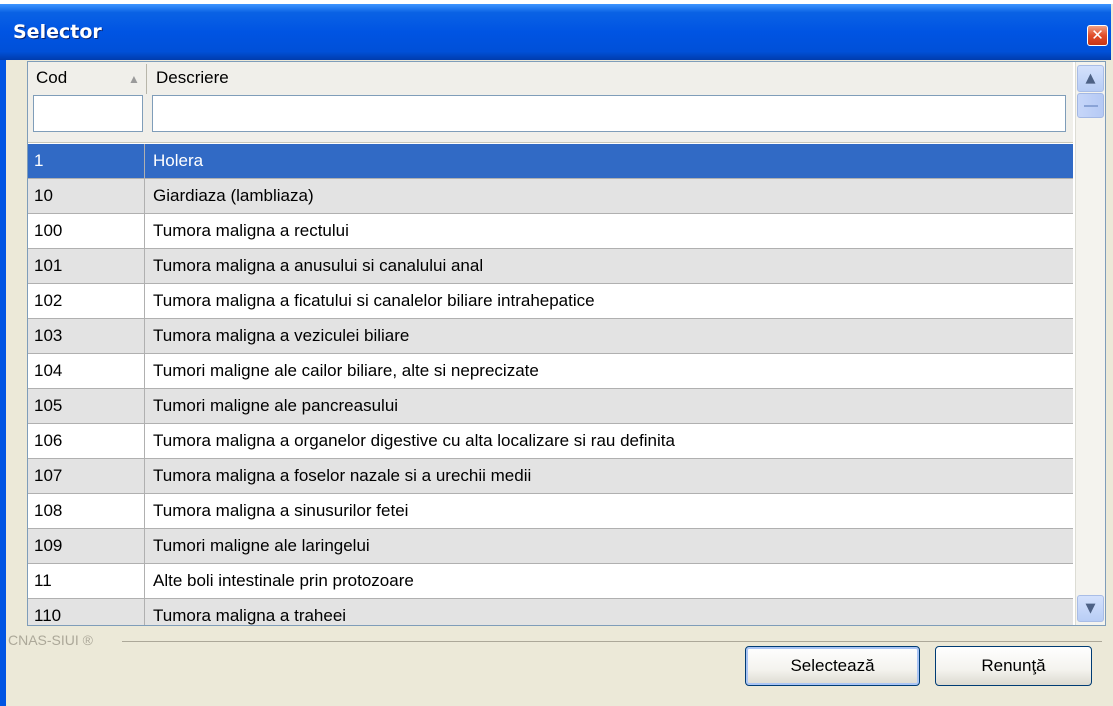 Image resolution: width=1113 pixels, height=706 pixels. What do you see at coordinates (86, 161) in the screenshot?
I see `cell-cod: 1` at bounding box center [86, 161].